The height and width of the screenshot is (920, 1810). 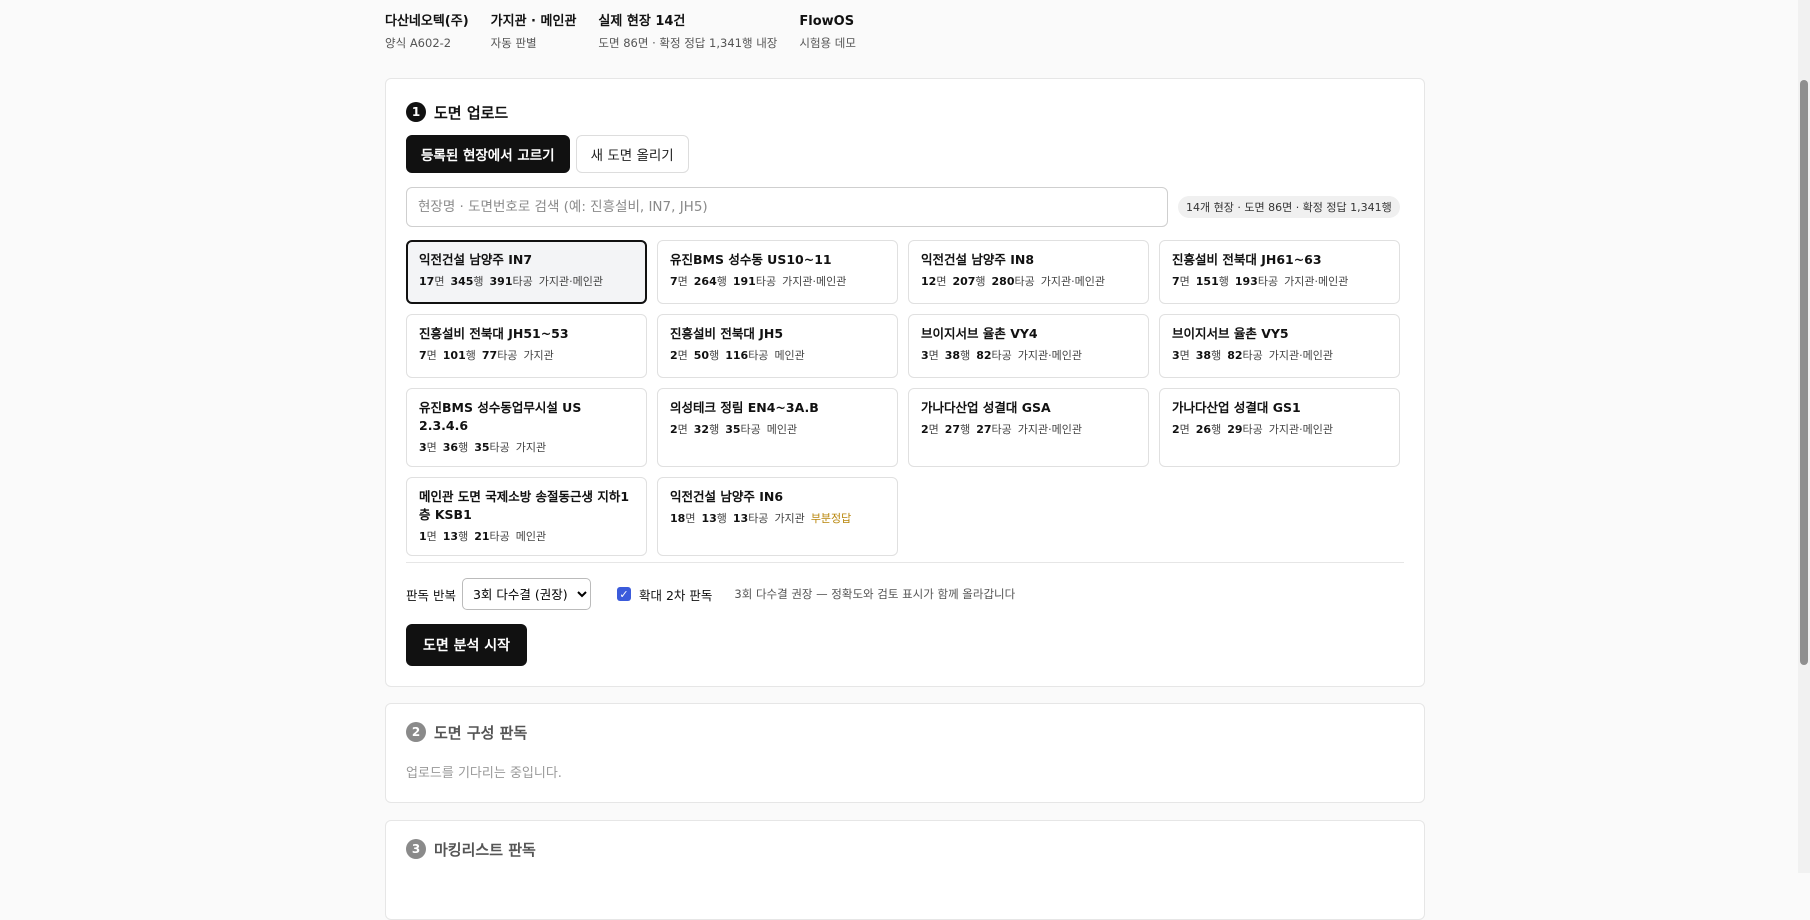 I want to click on site-note-badge: 부분정답, so click(x=831, y=518).